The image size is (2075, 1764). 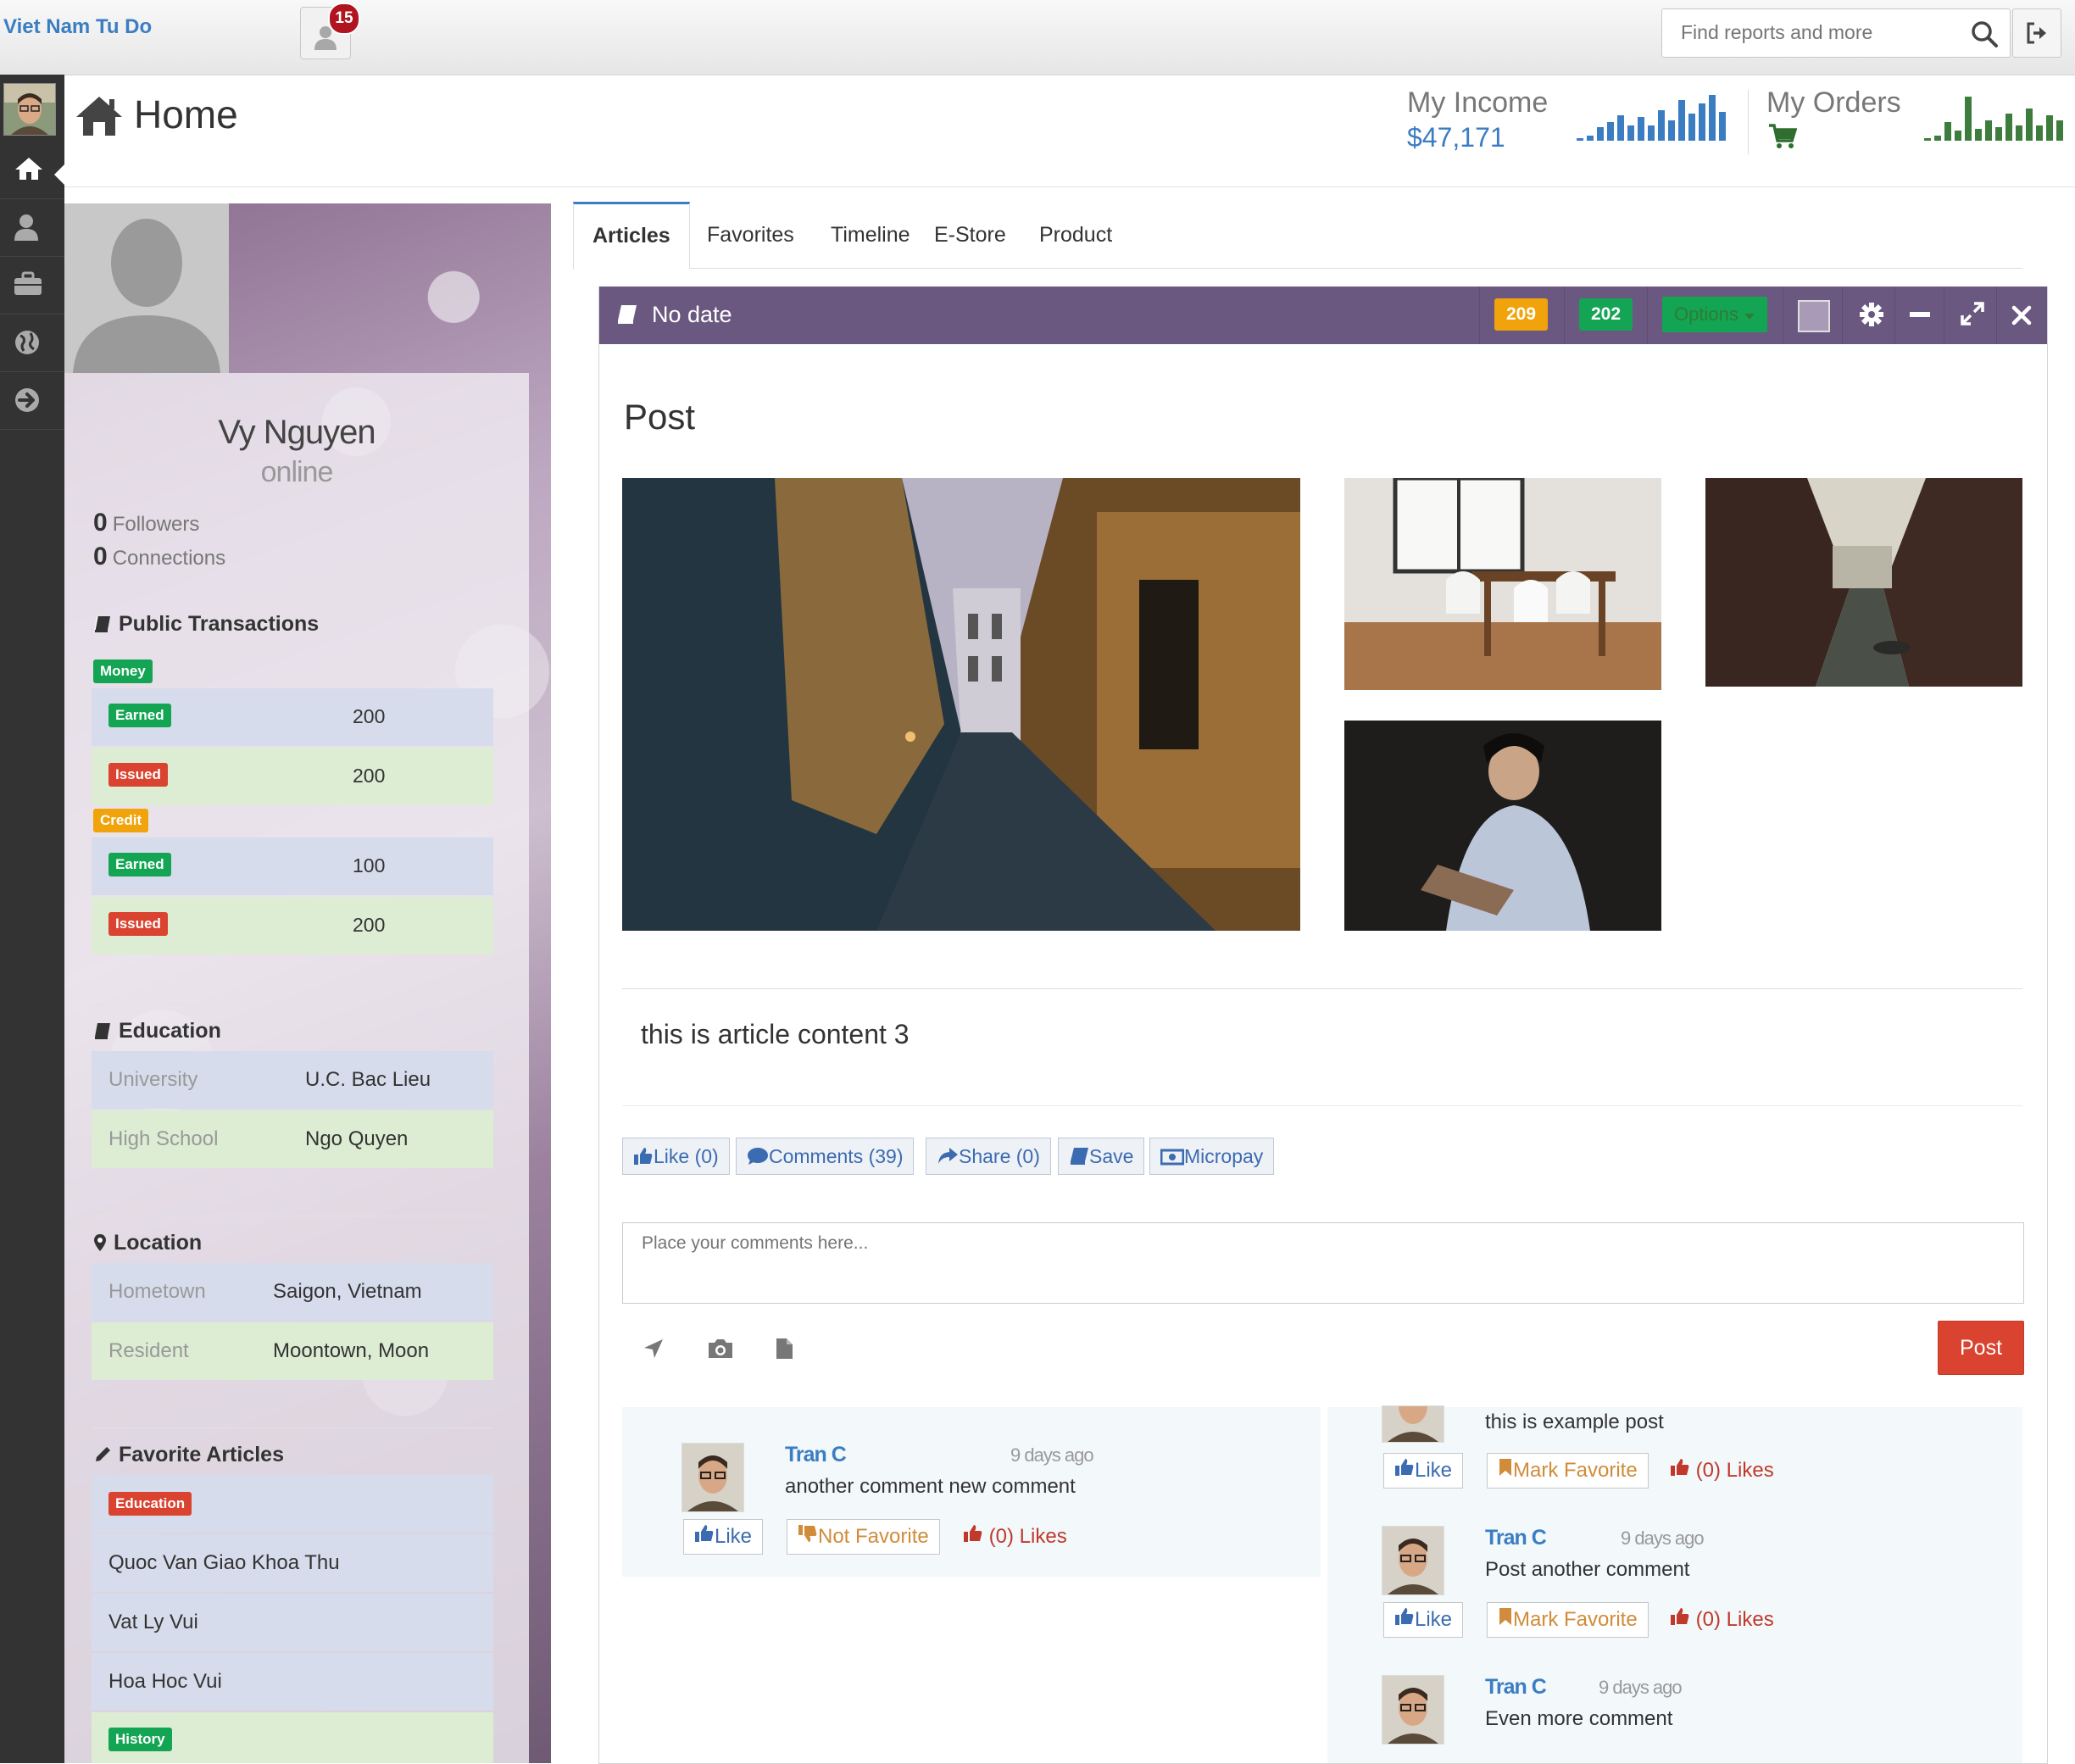 I want to click on header-divider, so click(x=1748, y=122).